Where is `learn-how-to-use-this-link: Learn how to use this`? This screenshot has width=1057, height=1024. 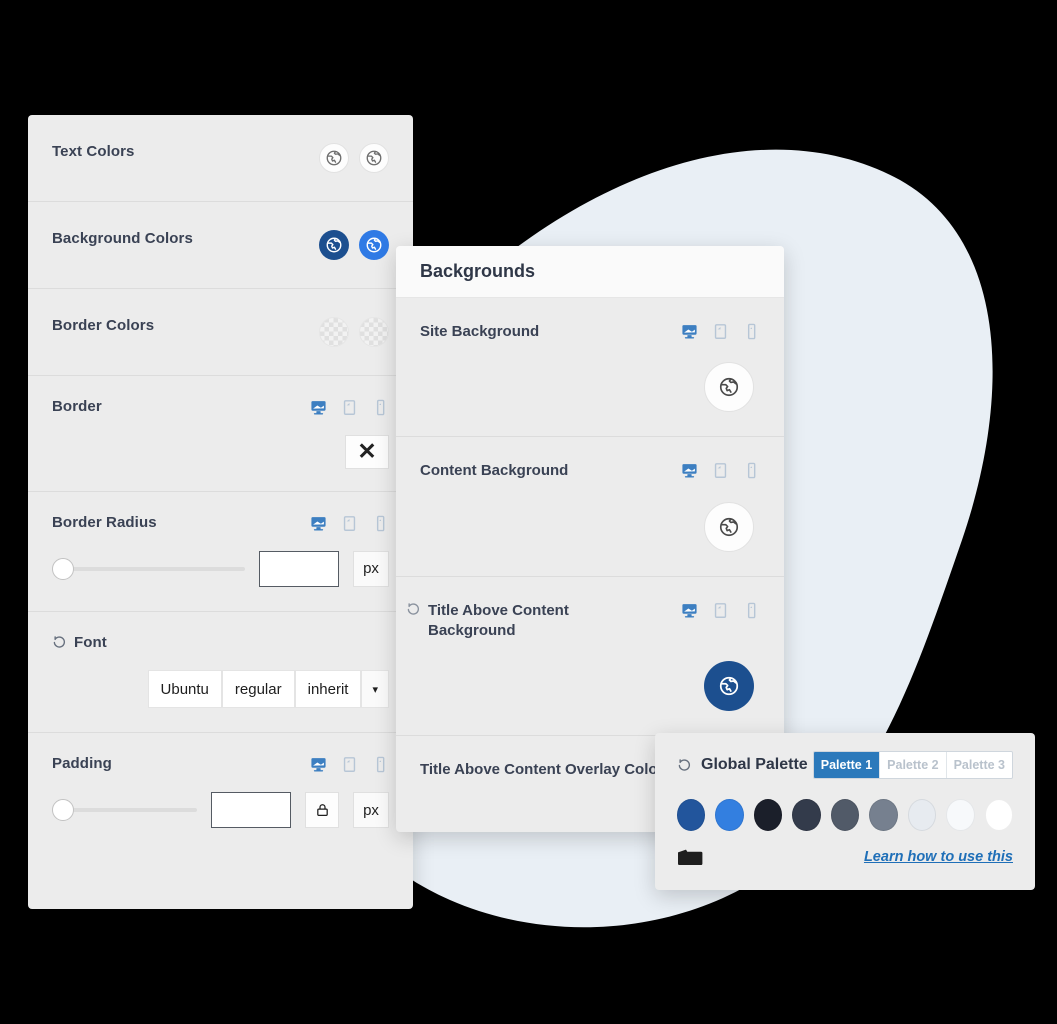 learn-how-to-use-this-link: Learn how to use this is located at coordinates (938, 857).